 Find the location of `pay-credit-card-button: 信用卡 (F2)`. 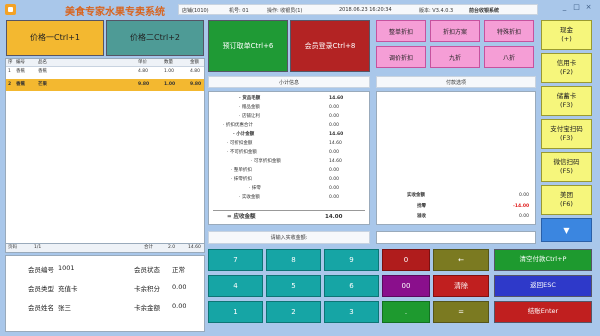

pay-credit-card-button: 信用卡 (F2) is located at coordinates (566, 68).